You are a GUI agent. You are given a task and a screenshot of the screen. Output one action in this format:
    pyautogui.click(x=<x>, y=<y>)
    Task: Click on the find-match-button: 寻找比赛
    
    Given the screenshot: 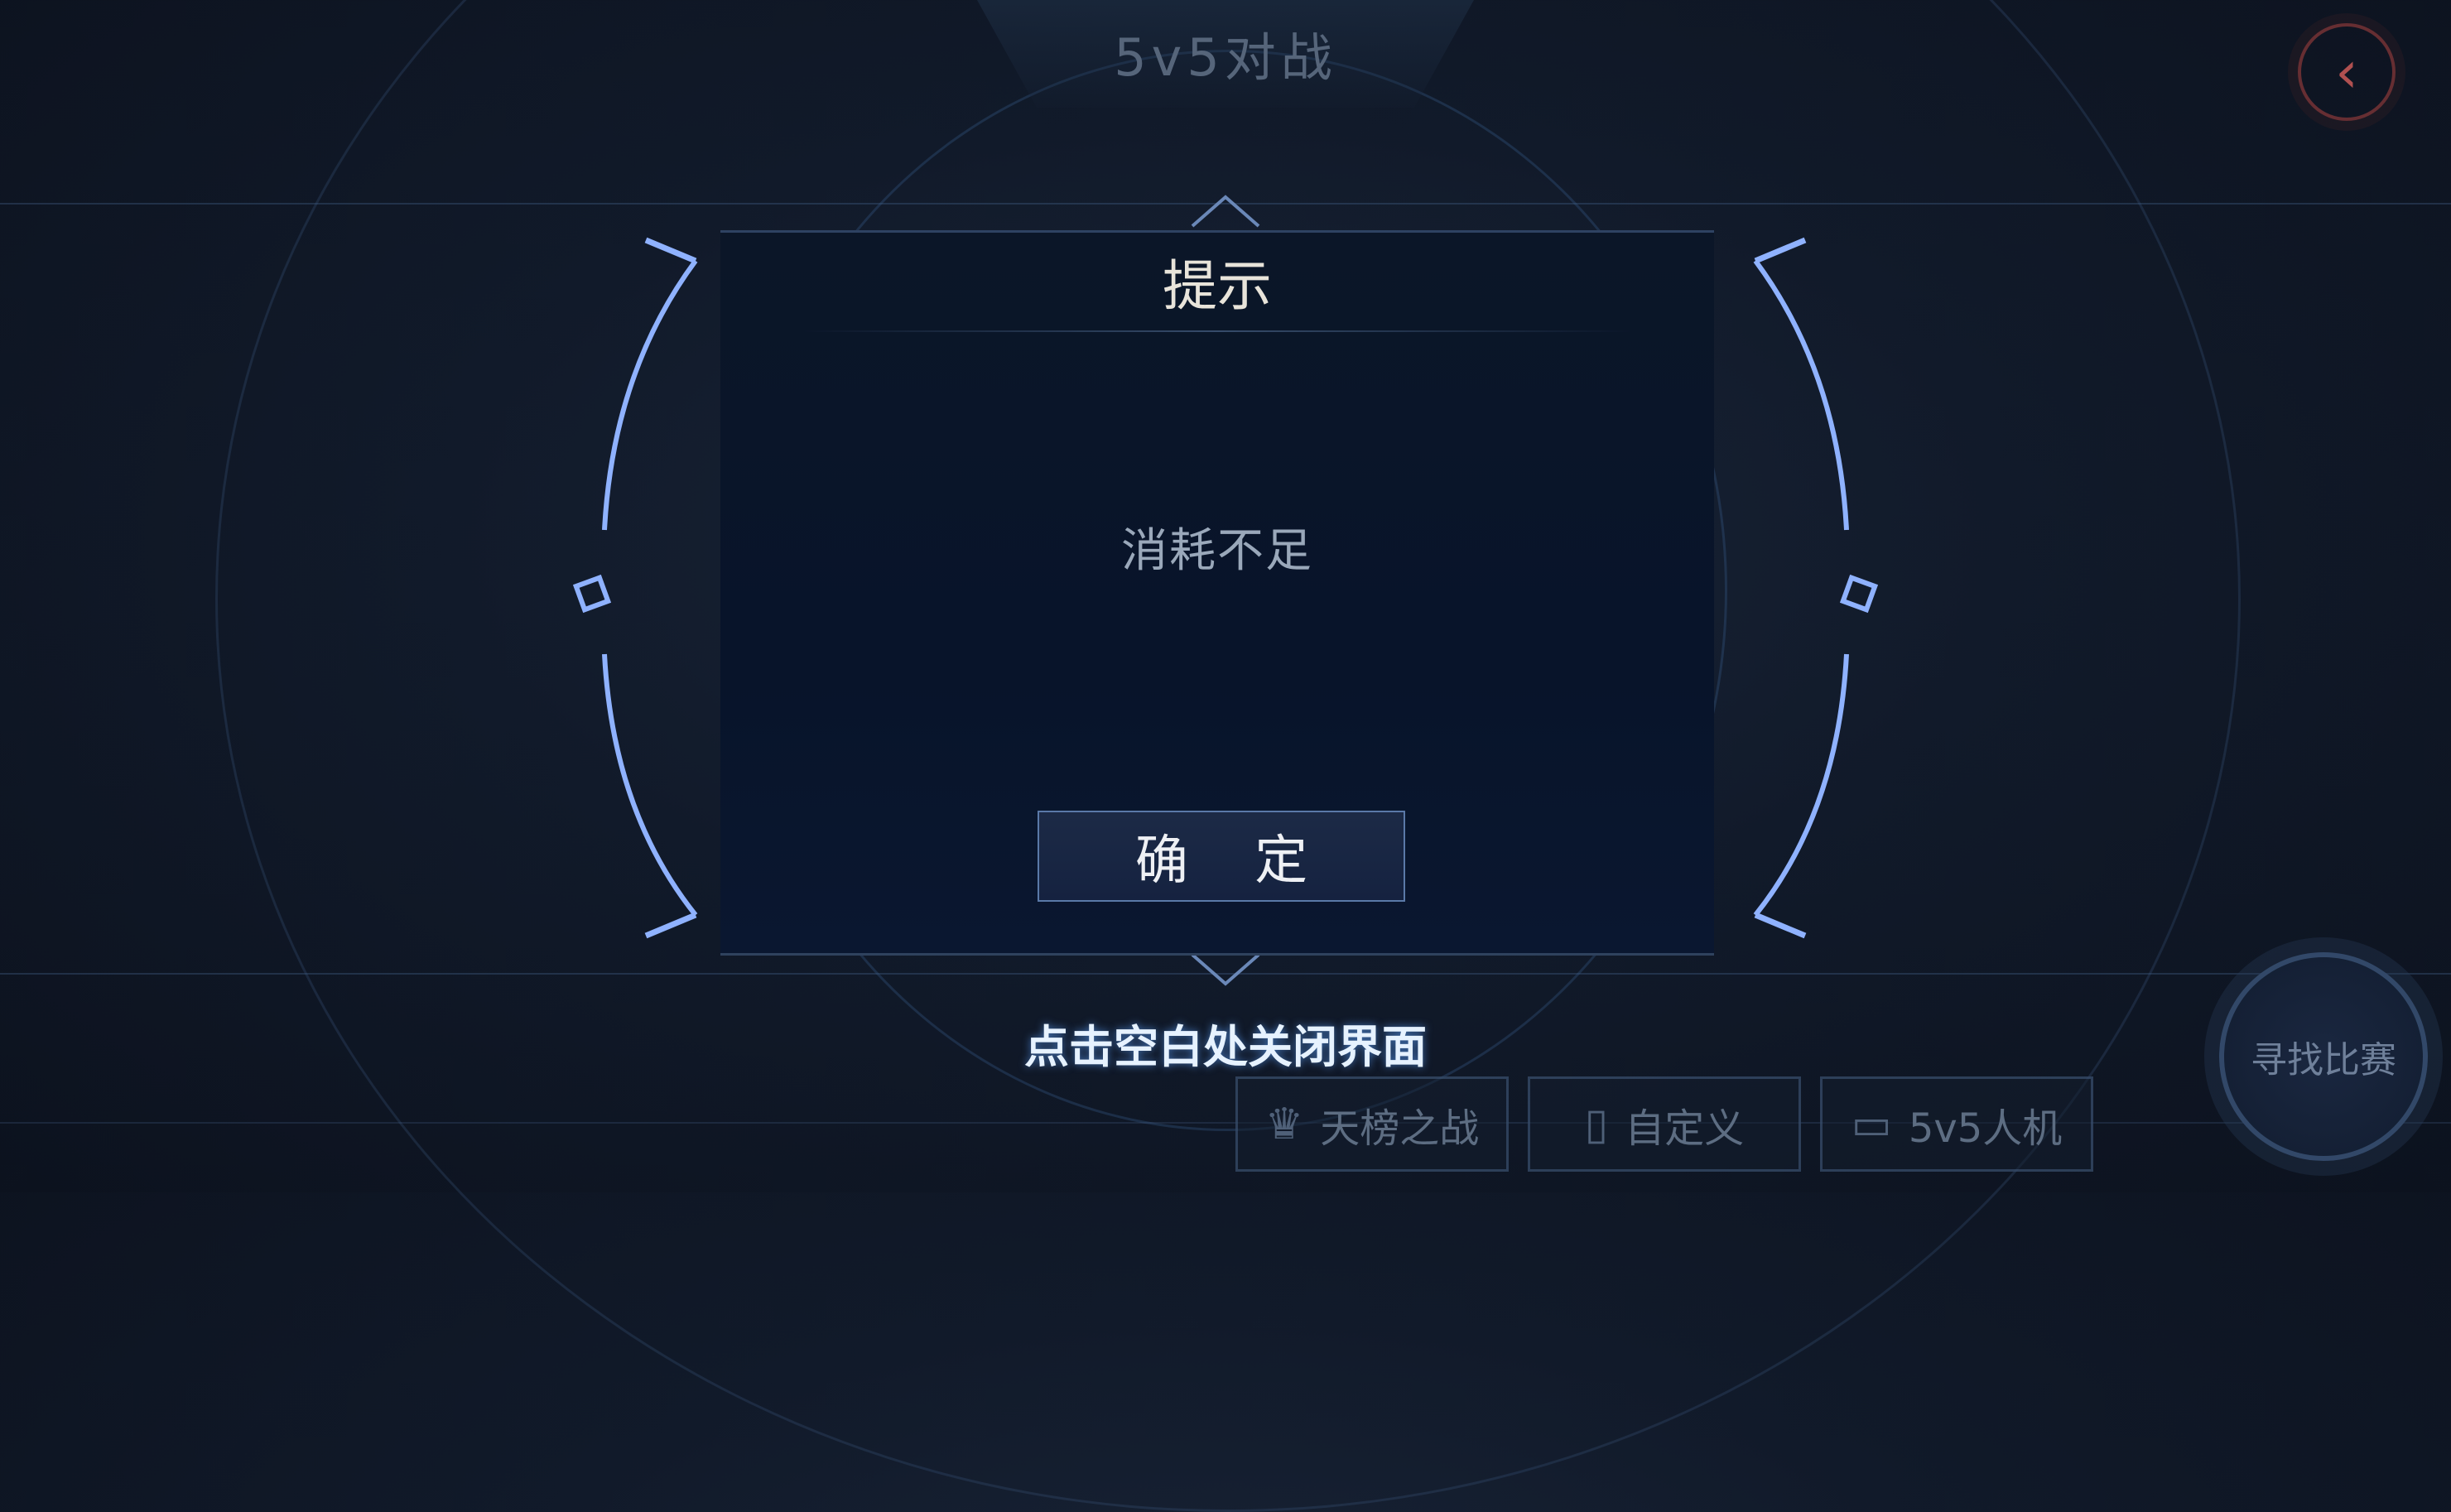 What is the action you would take?
    pyautogui.click(x=2323, y=1056)
    